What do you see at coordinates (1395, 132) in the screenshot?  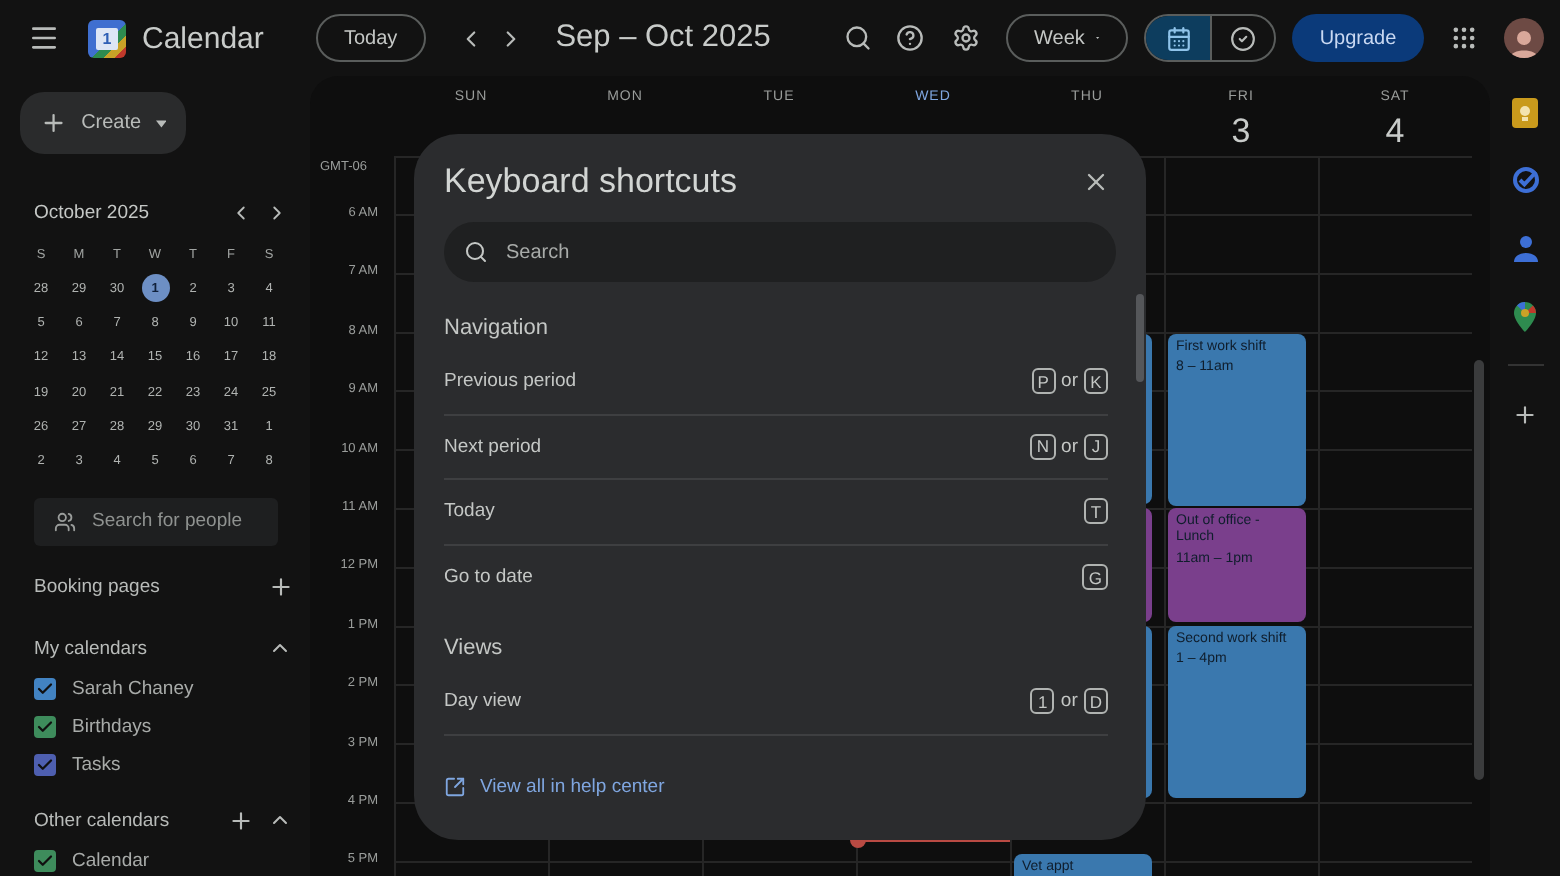 I see `day-number: 4` at bounding box center [1395, 132].